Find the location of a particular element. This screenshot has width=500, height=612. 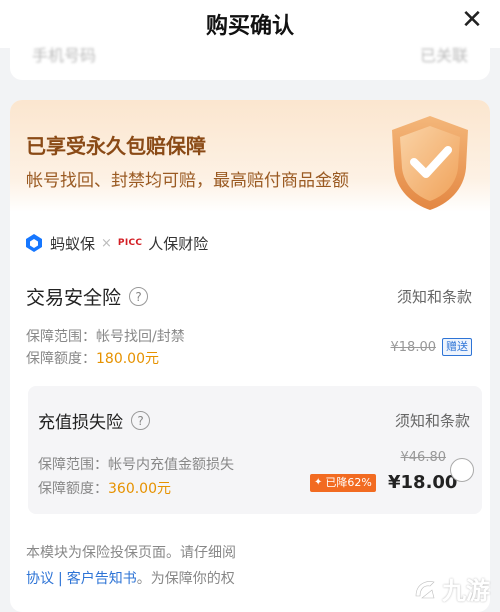

policy-main-name: 交易安全险 is located at coordinates (74, 298).